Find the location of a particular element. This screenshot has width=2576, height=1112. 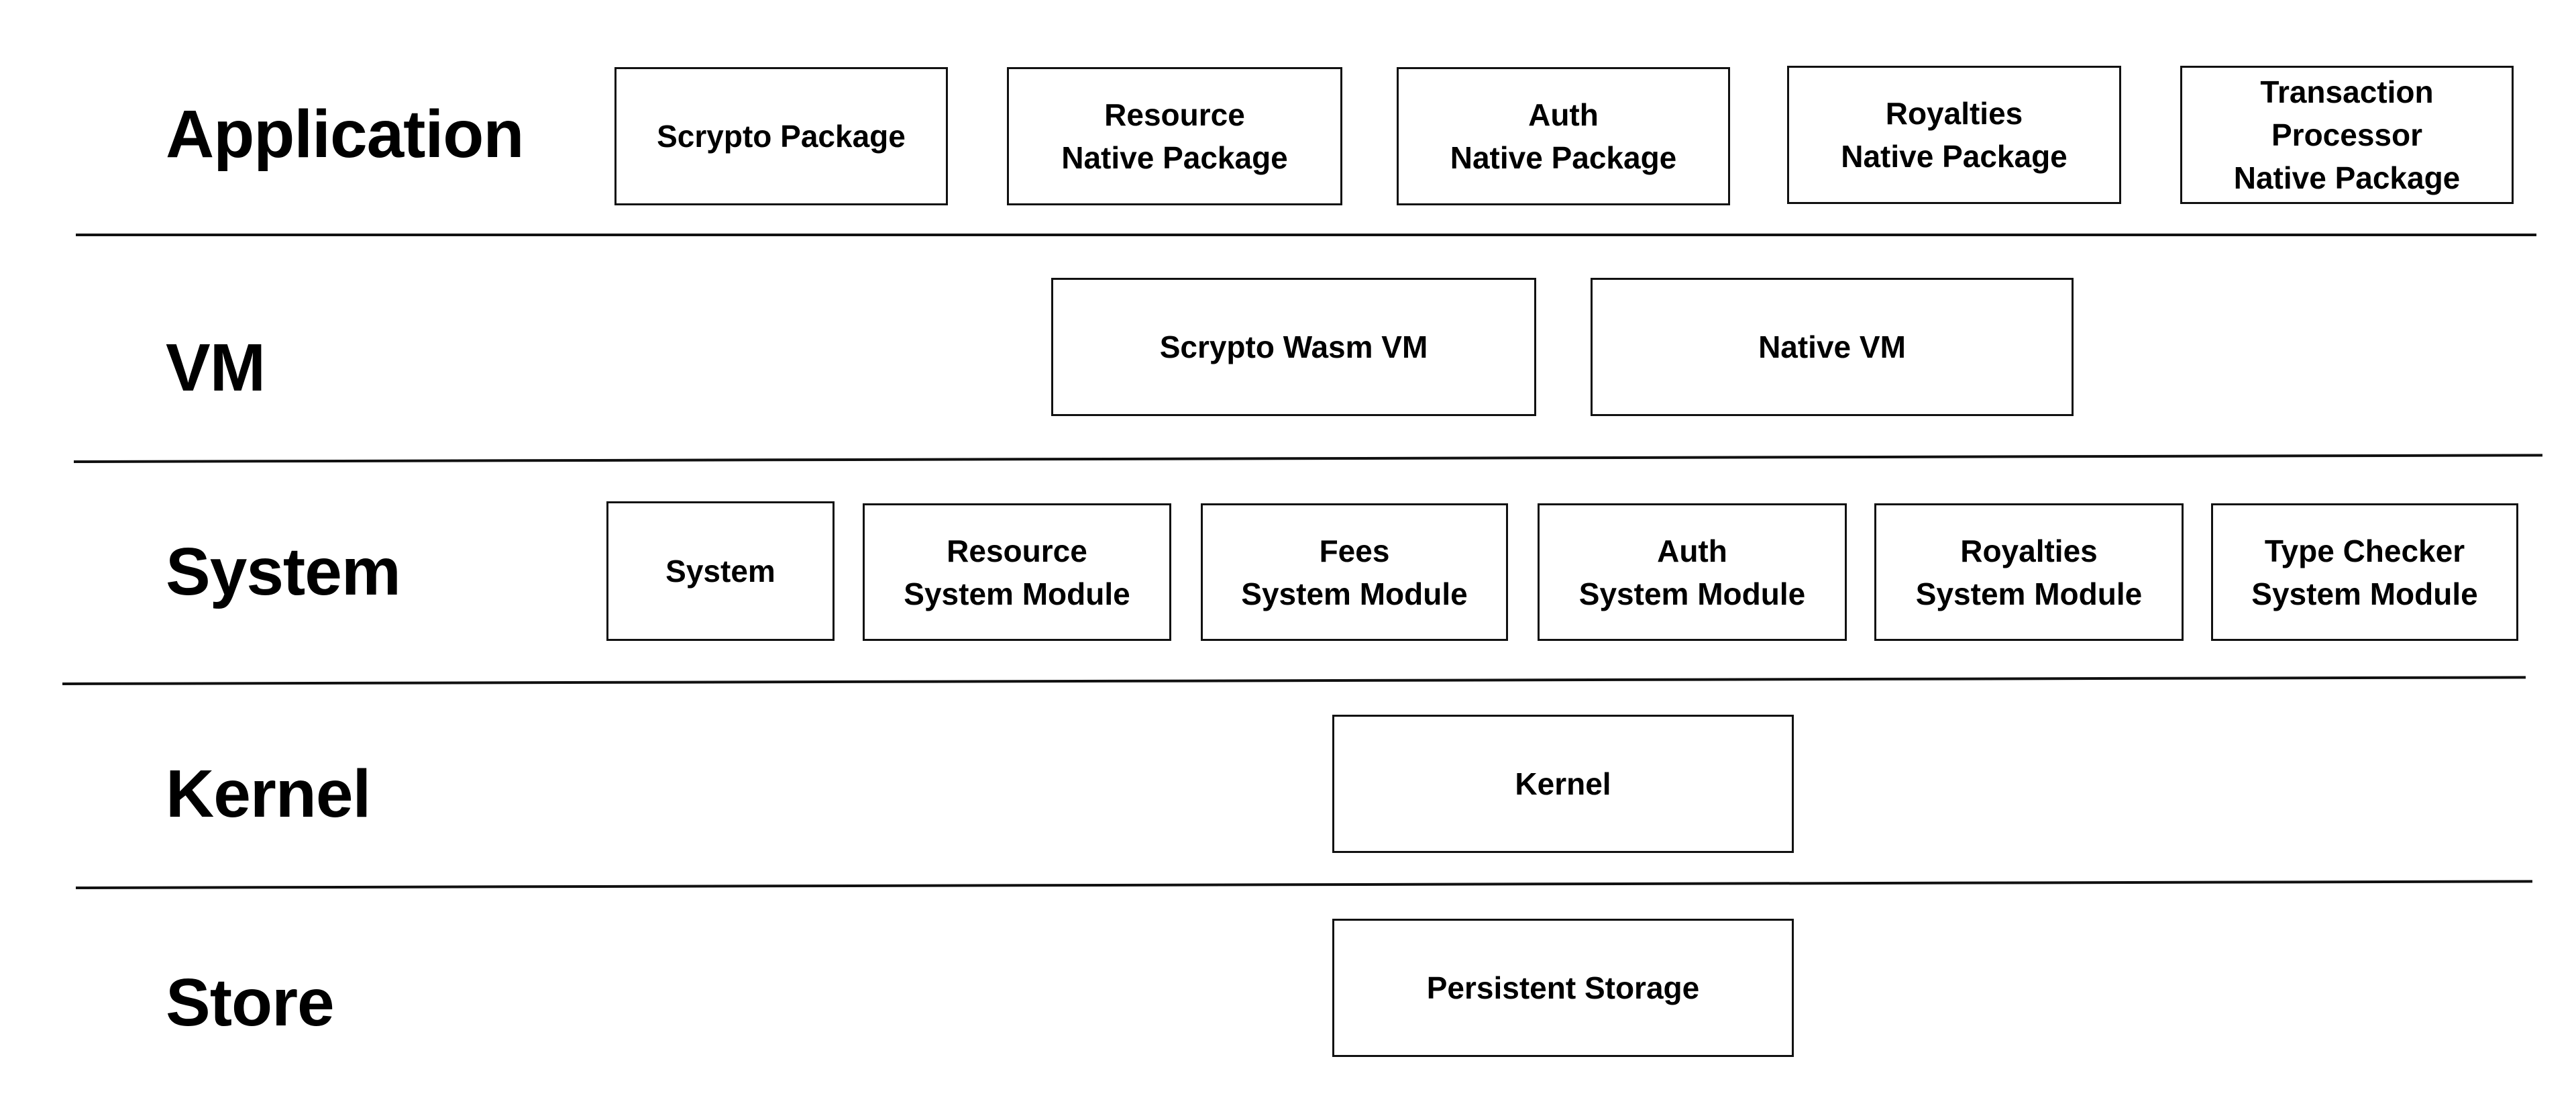

component-label: Scrypto Wasm VM is located at coordinates (1293, 347).